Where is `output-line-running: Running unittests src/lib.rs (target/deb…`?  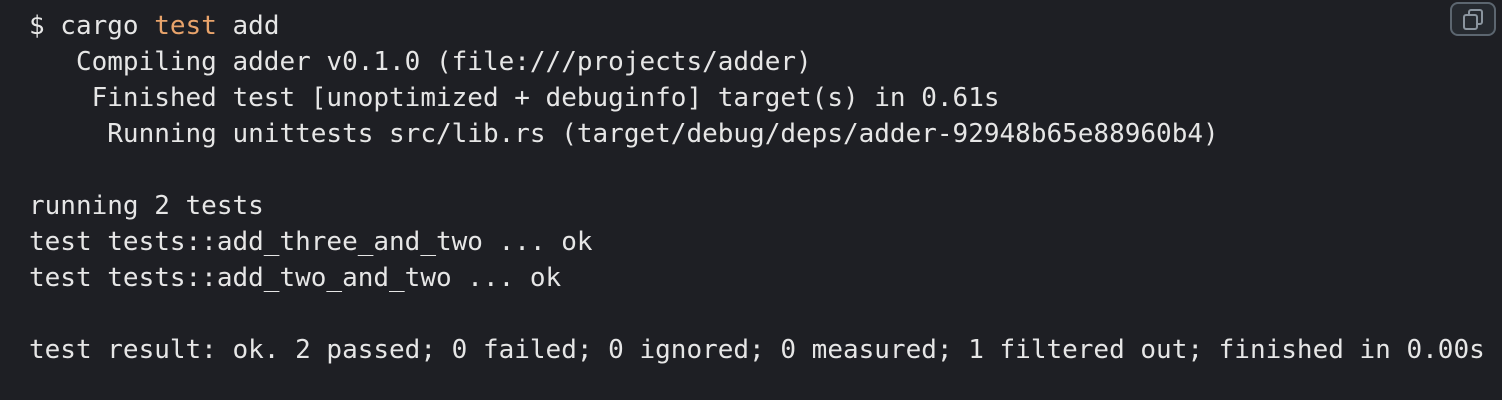
output-line-running: Running unittests src/lib.rs (target/deb… is located at coordinates (624, 134).